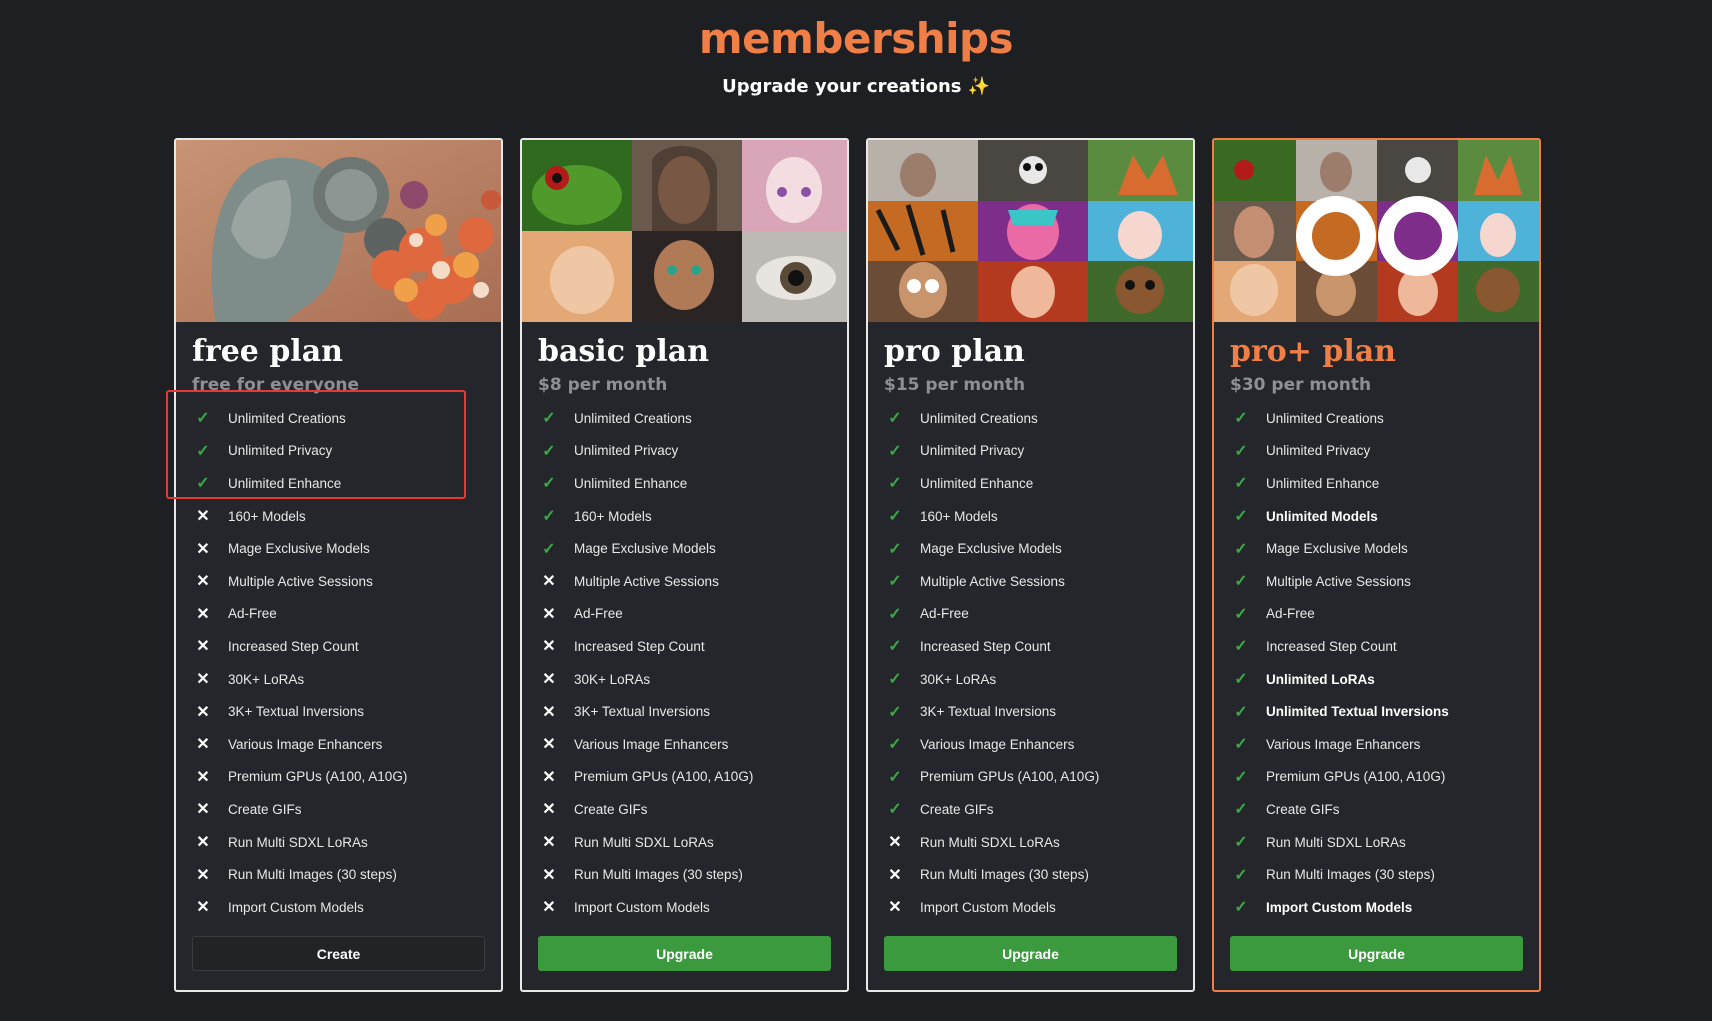  I want to click on feature-label: Unlimited Creations, so click(1325, 418).